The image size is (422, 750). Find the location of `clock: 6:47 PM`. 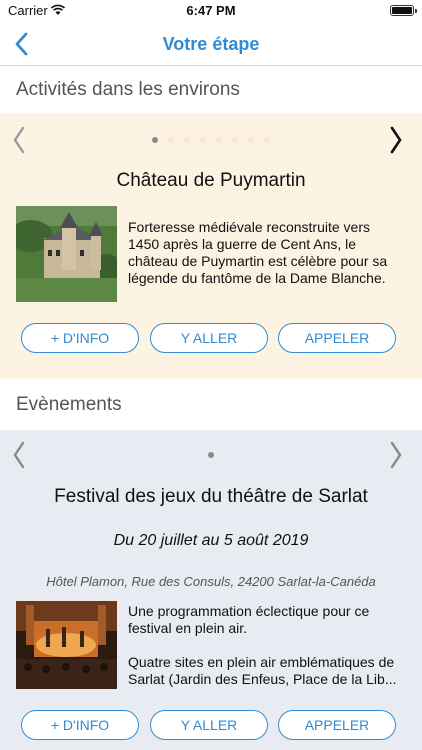

clock: 6:47 PM is located at coordinates (211, 10).